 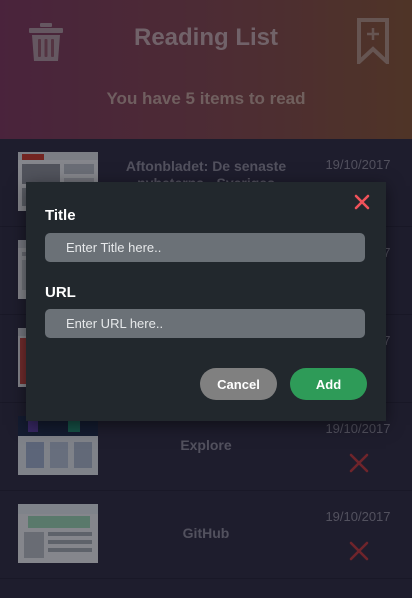 What do you see at coordinates (205, 247) in the screenshot?
I see `title-input` at bounding box center [205, 247].